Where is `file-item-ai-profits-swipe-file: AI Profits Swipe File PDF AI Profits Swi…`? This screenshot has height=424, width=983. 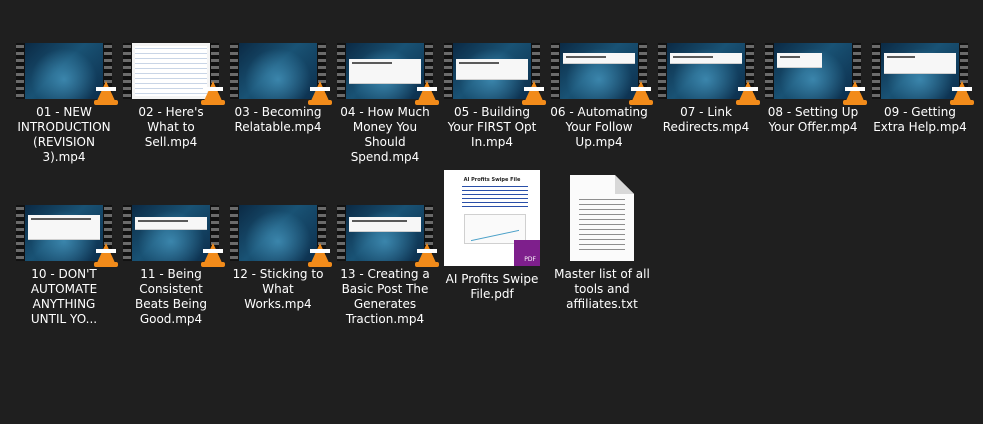 file-item-ai-profits-swipe-file: AI Profits Swipe File PDF AI Profits Swi… is located at coordinates (492, 236).